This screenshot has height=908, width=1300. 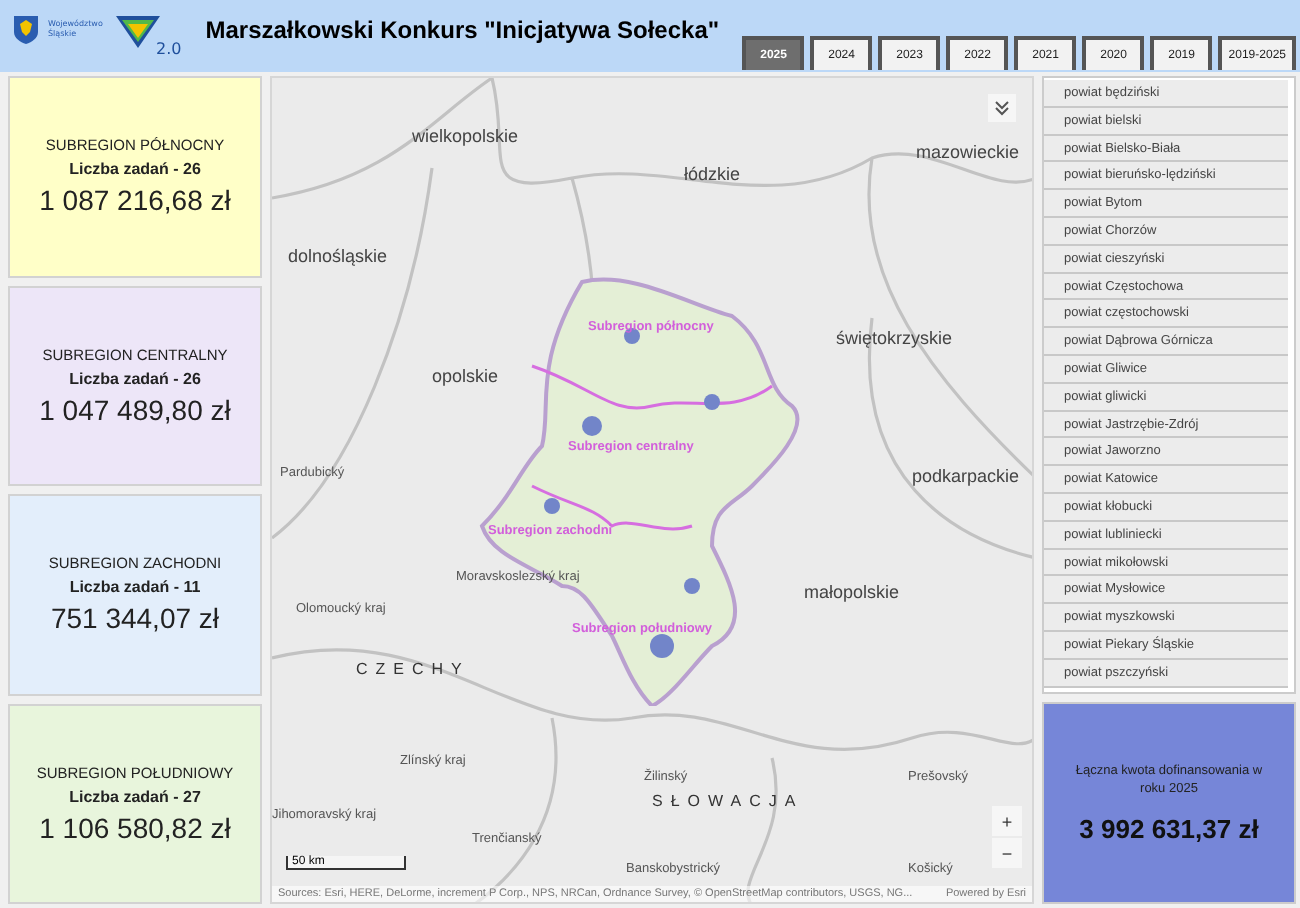 I want to click on region-label: wielkopolskie, so click(x=465, y=136).